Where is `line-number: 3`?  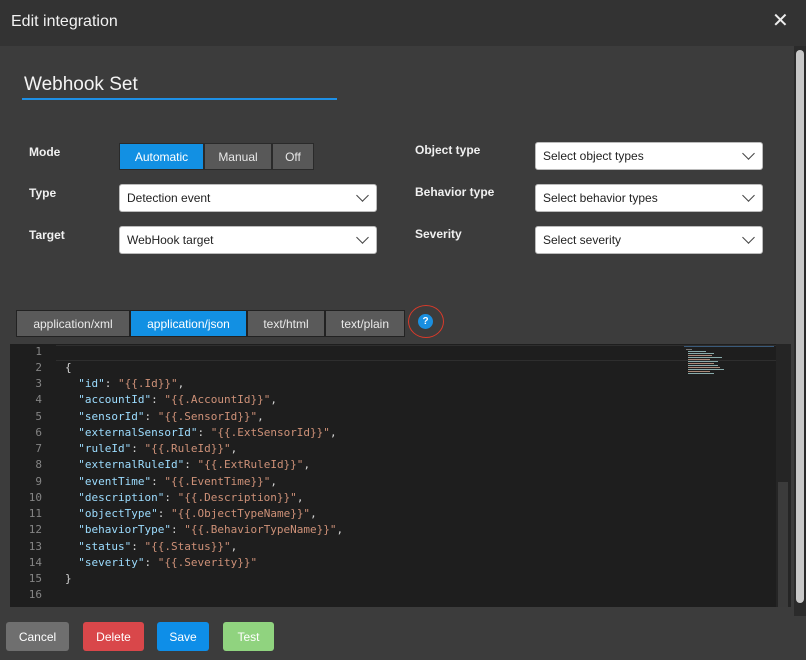
line-number: 3 is located at coordinates (38, 383).